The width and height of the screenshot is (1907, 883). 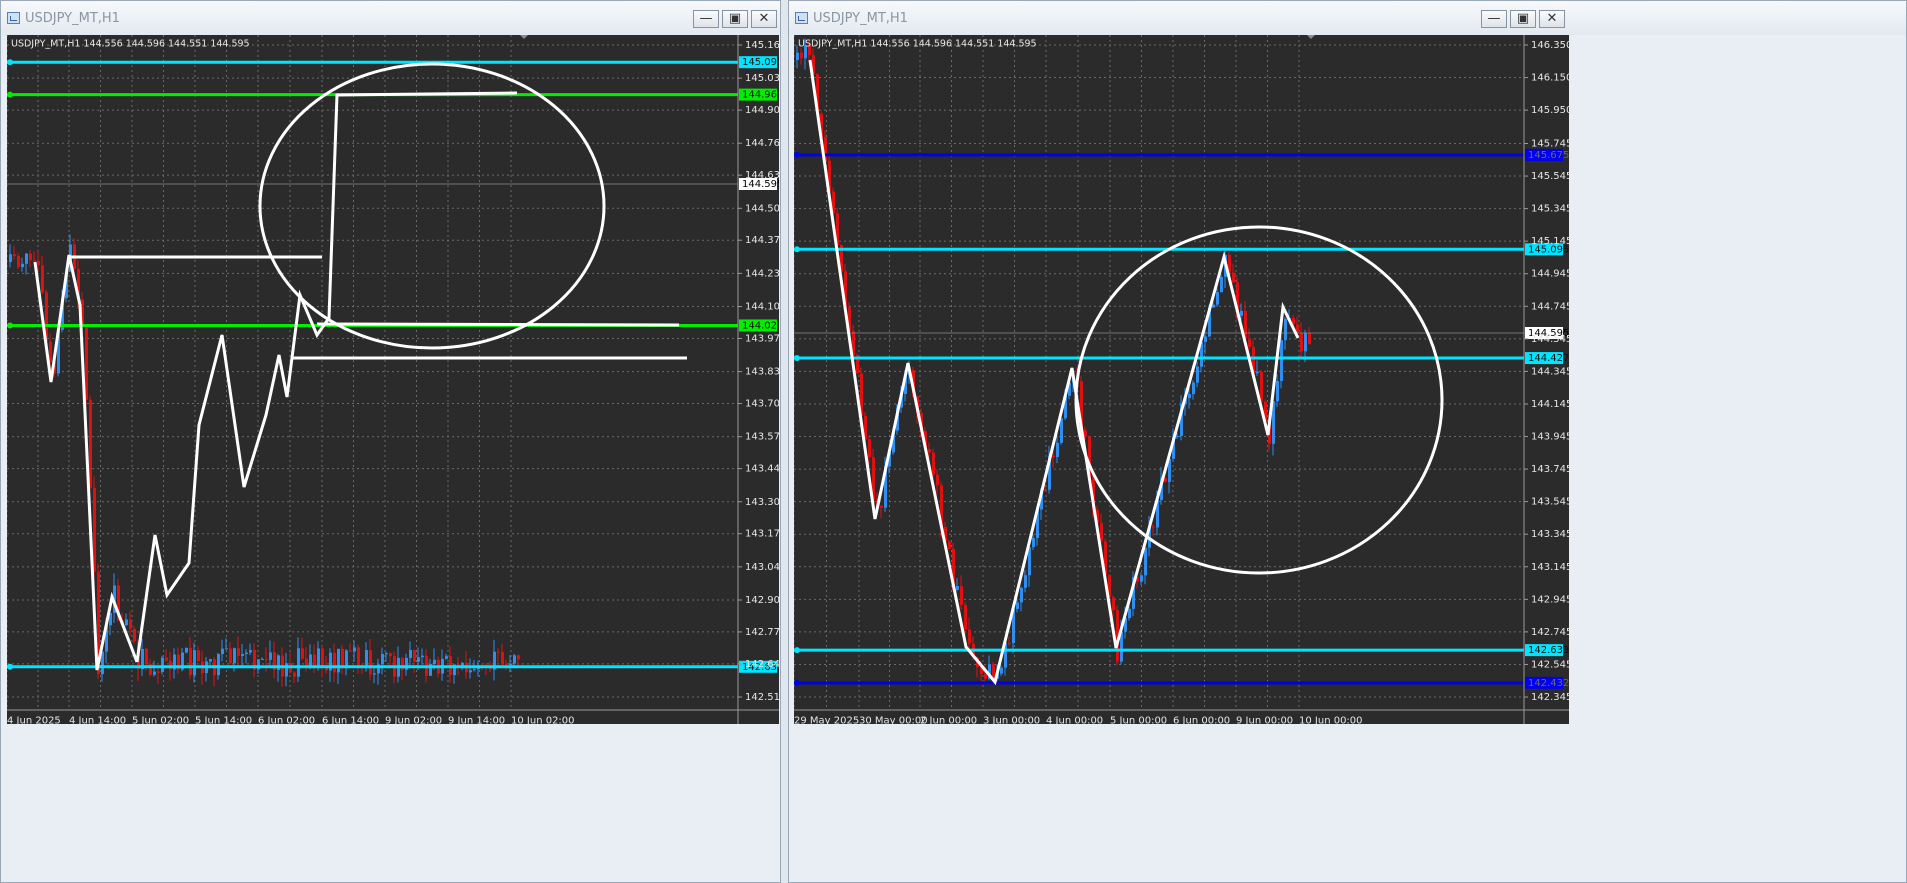 What do you see at coordinates (1550, 274) in the screenshot?
I see `price-tick-label: 144.945` at bounding box center [1550, 274].